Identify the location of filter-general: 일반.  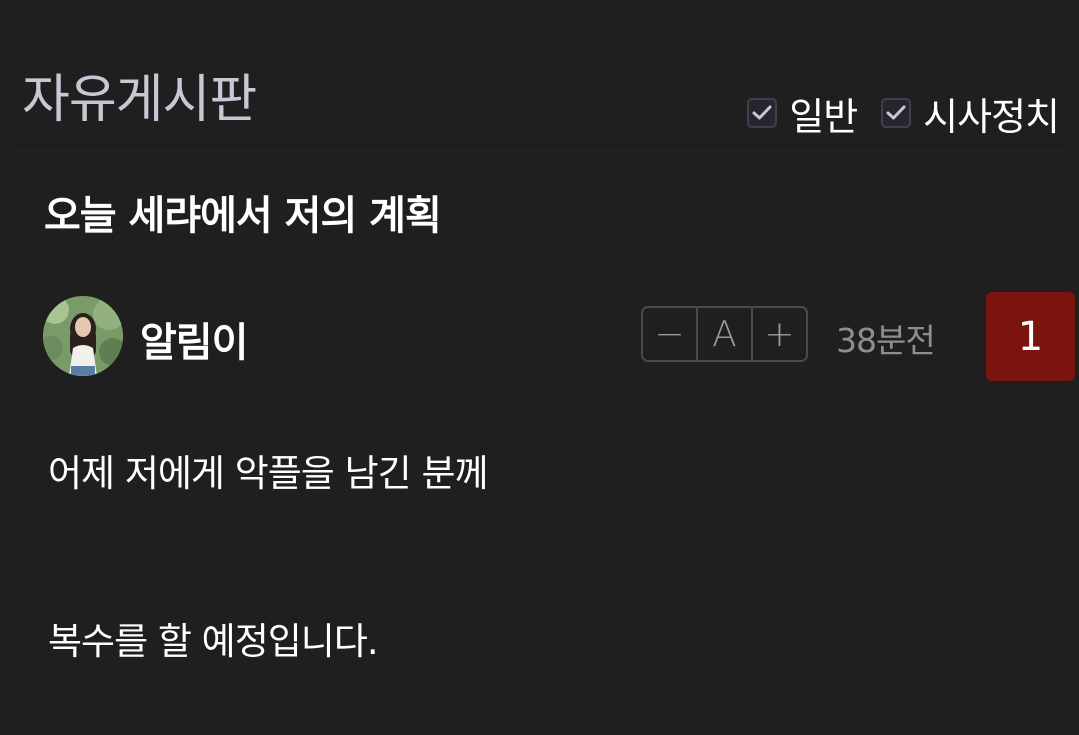
(802, 113).